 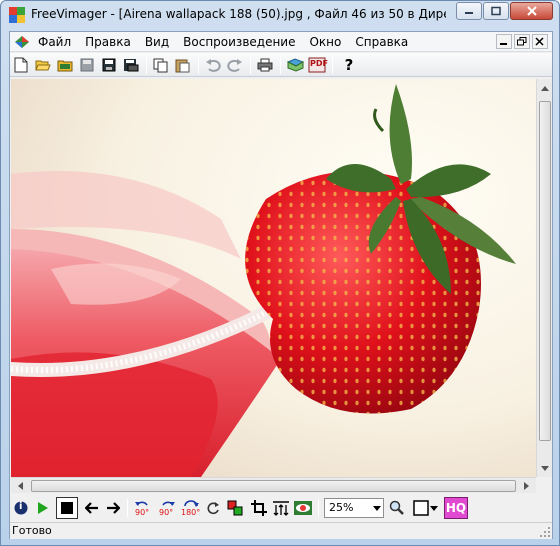 I want to click on save-button, so click(x=87, y=65).